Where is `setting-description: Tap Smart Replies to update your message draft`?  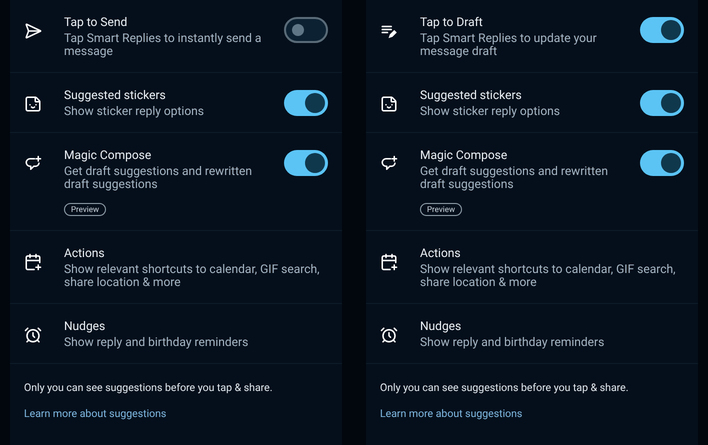 setting-description: Tap Smart Replies to update your message draft is located at coordinates (509, 45).